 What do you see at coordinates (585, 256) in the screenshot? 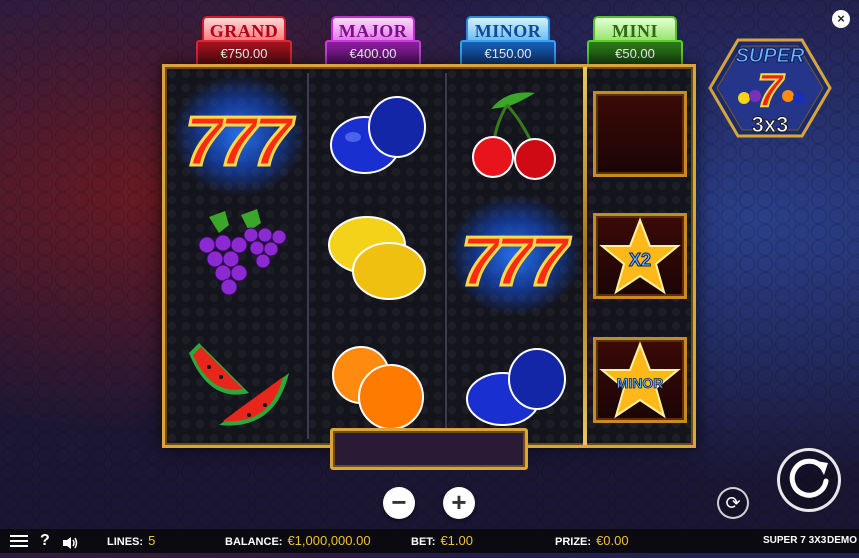
I see `bonus-reel-separator` at bounding box center [585, 256].